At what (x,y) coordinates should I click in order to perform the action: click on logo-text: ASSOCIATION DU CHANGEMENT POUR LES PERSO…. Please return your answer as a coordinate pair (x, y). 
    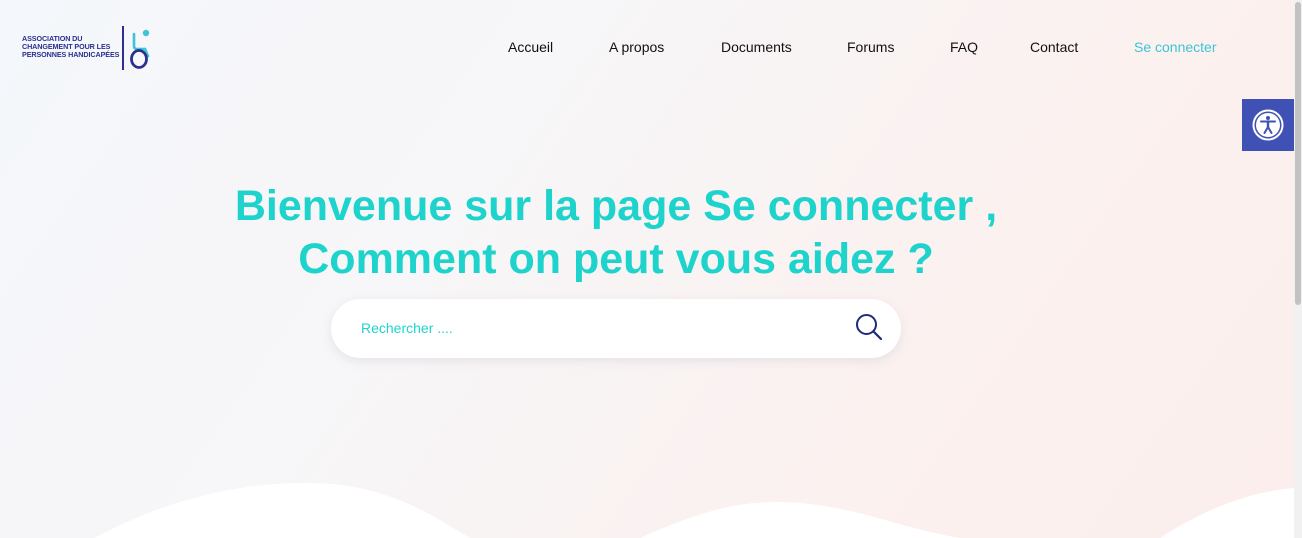
    Looking at the image, I should click on (70, 47).